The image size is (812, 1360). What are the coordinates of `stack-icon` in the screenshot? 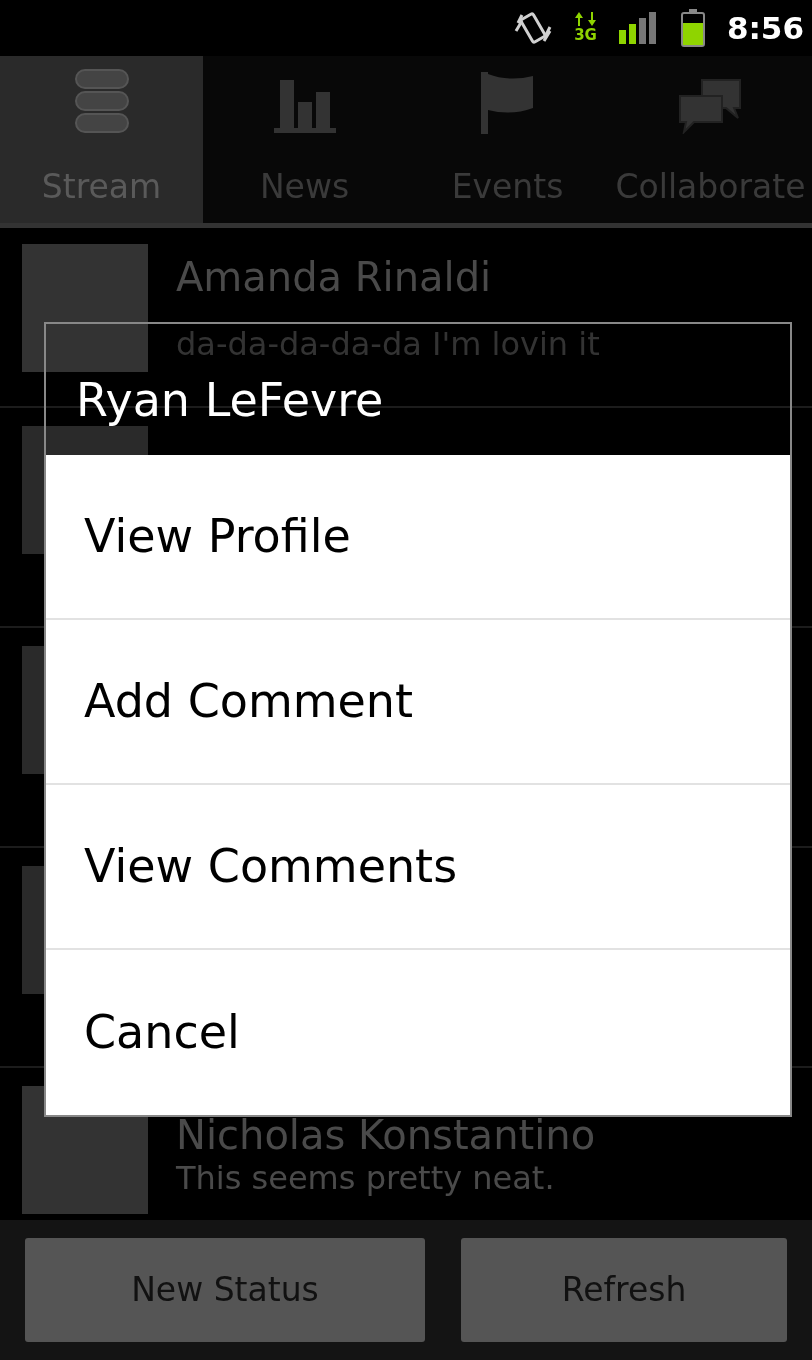 It's located at (101, 100).